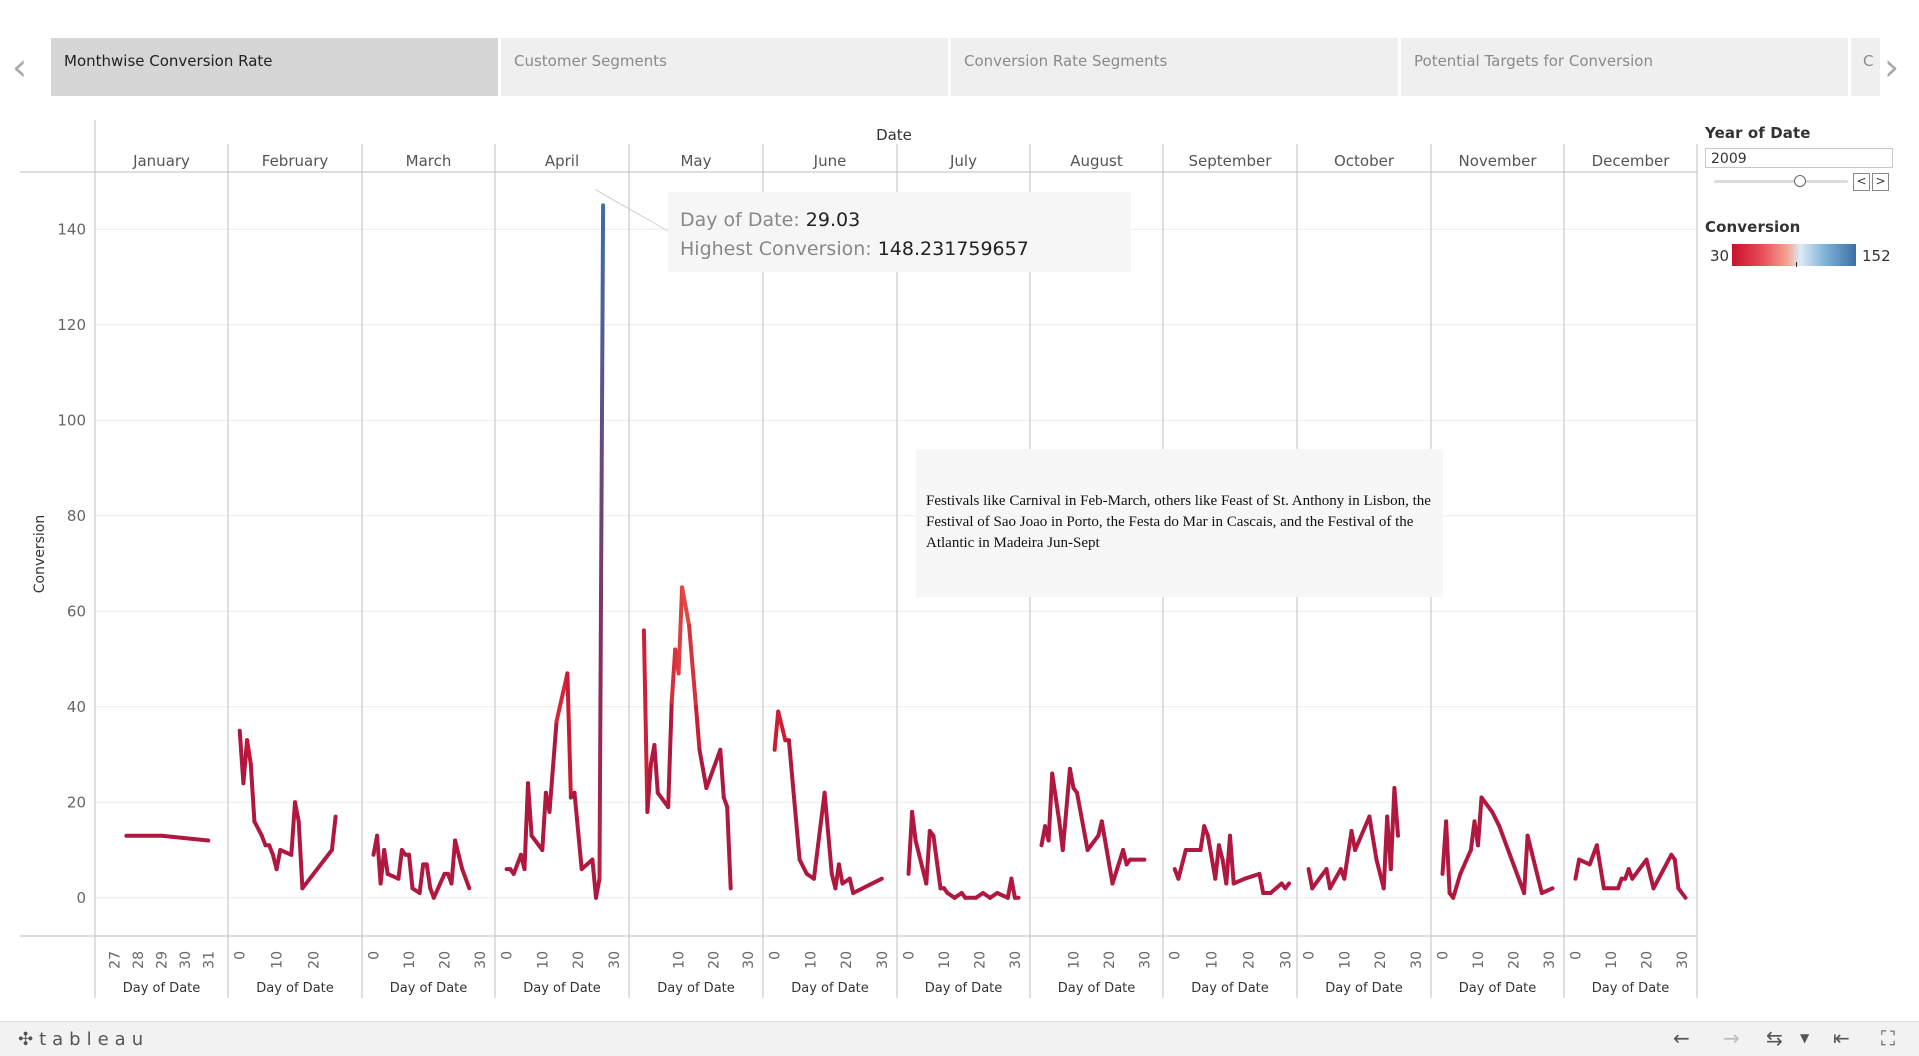  I want to click on month-header-label: September, so click(1231, 161).